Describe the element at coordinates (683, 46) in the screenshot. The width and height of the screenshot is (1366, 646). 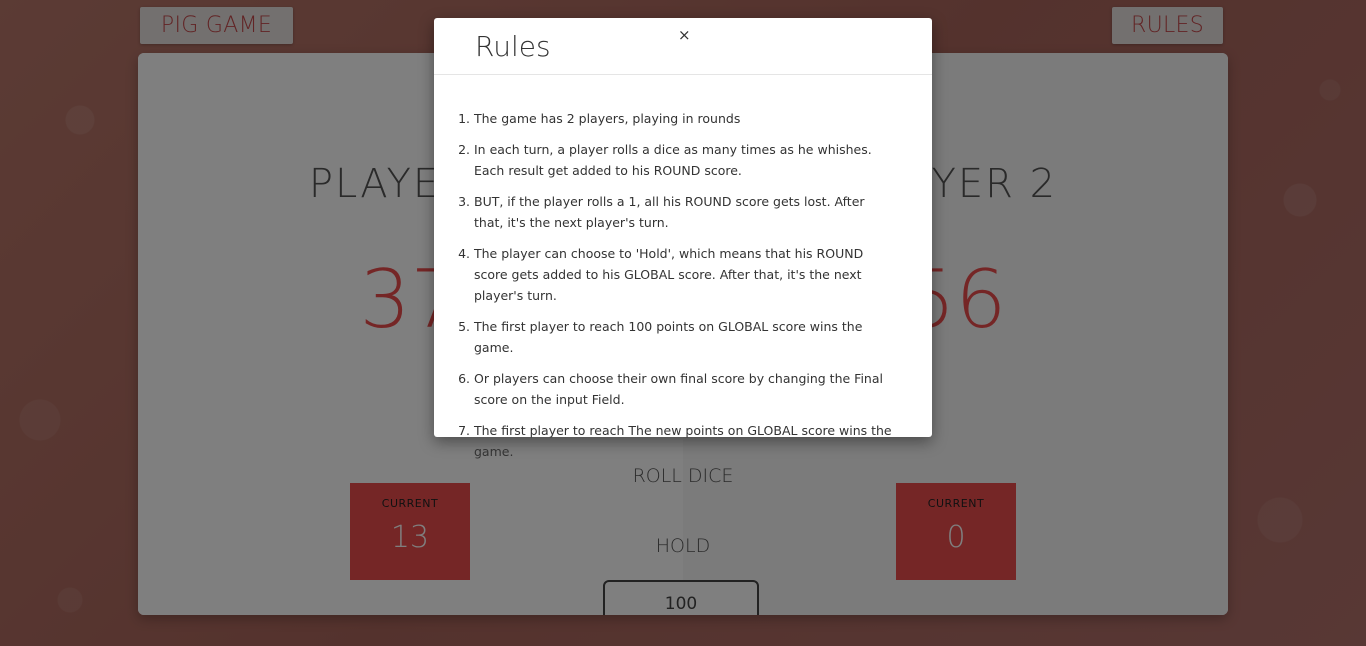
I see `modal-header: Rules ×` at that location.